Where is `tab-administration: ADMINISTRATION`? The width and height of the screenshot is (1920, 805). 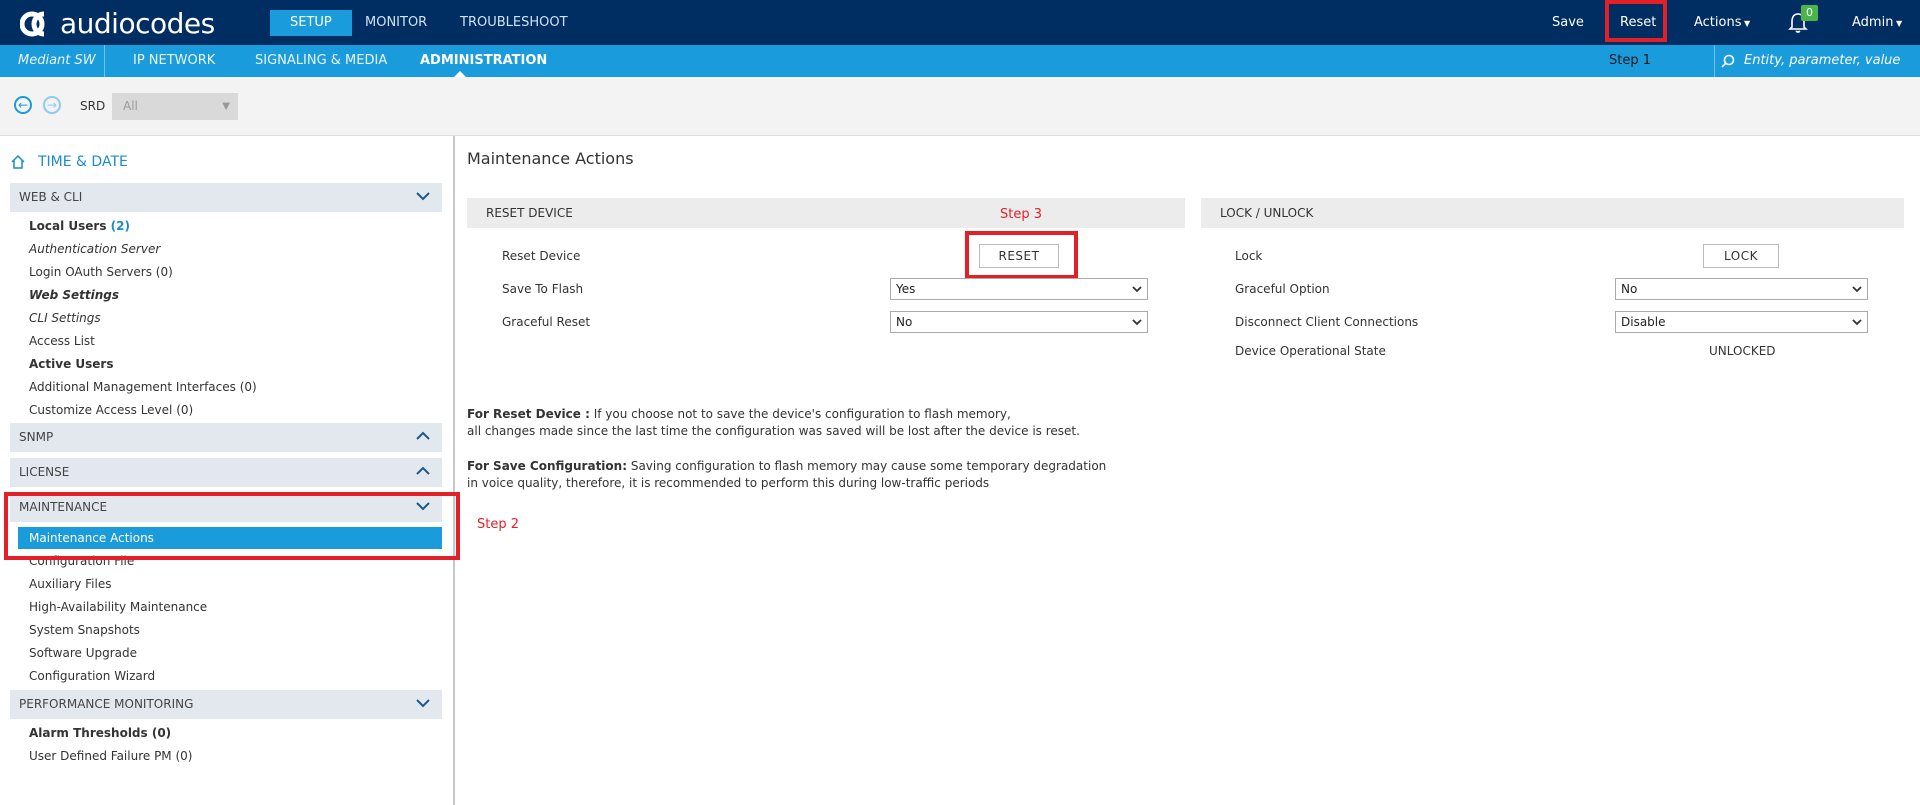
tab-administration: ADMINISTRATION is located at coordinates (483, 61).